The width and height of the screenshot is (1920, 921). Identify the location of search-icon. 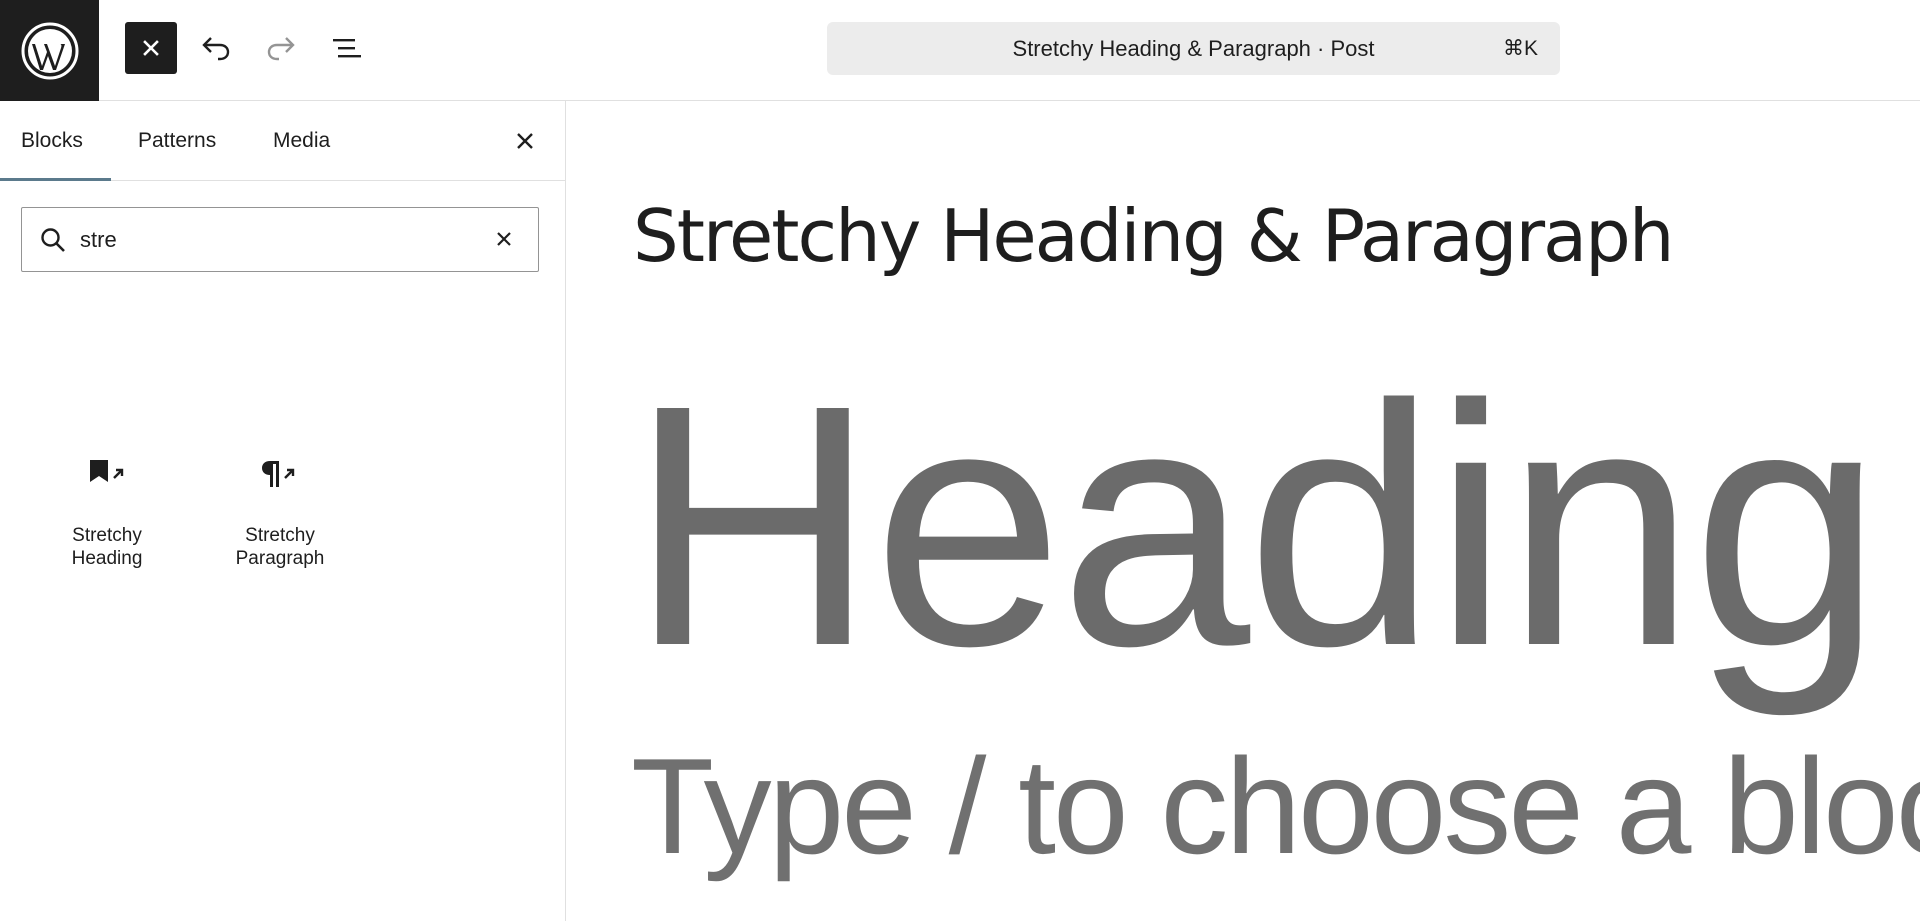
(53, 239).